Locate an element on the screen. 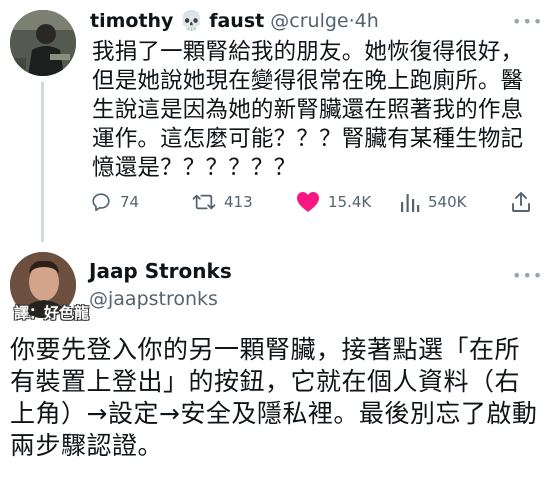 The height and width of the screenshot is (477, 550). reply-icon is located at coordinates (101, 202).